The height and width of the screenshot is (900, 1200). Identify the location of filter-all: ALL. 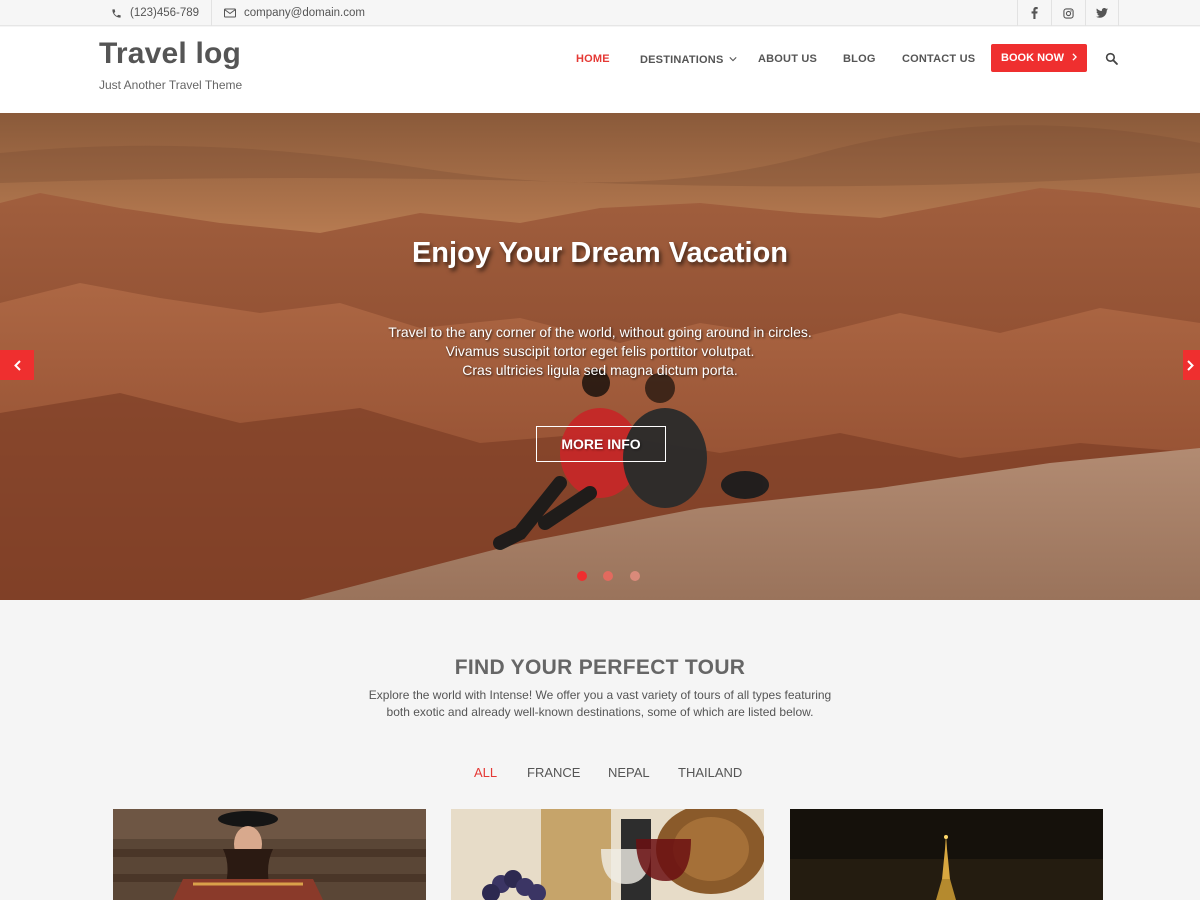
(485, 772).